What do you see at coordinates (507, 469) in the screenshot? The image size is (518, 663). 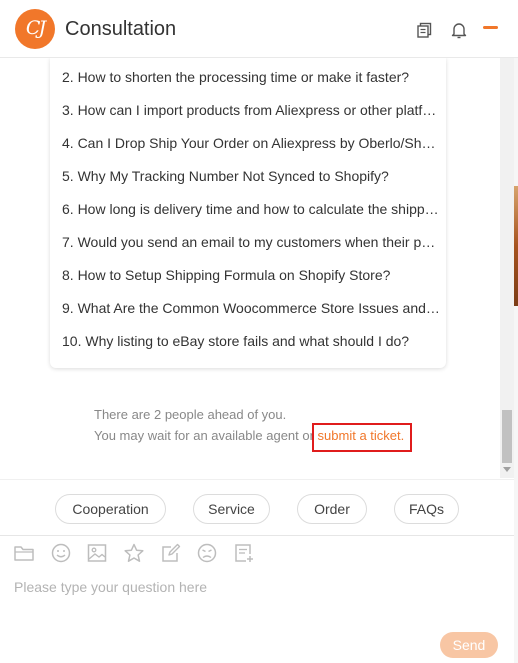 I see `scroll-down-arrow-icon` at bounding box center [507, 469].